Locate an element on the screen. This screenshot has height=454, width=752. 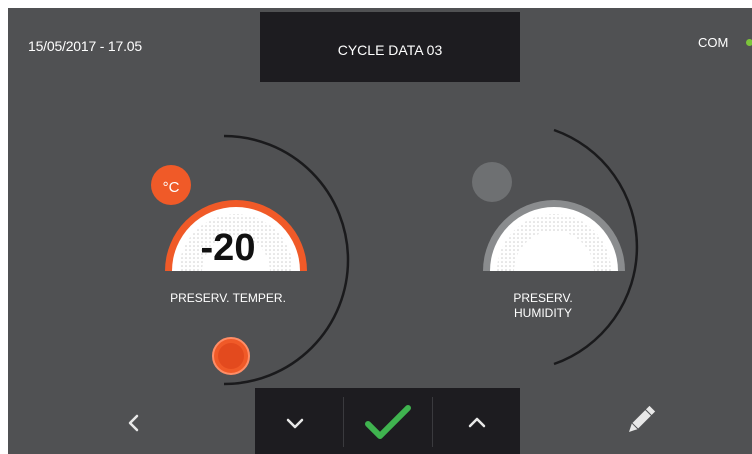
temperature-dial: °C -20 is located at coordinates (250, 260).